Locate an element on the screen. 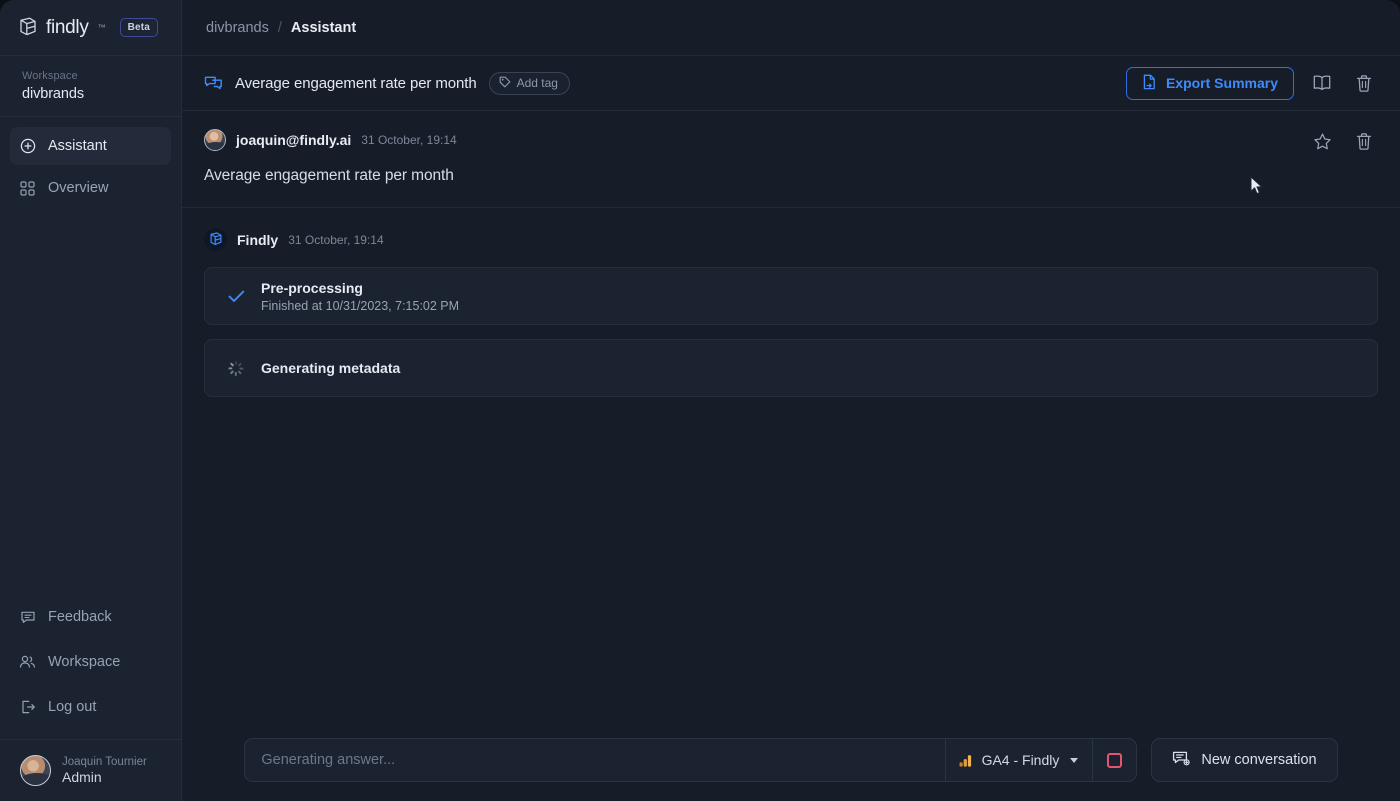 This screenshot has height=801, width=1400. add-tag-label: Add tag is located at coordinates (537, 83).